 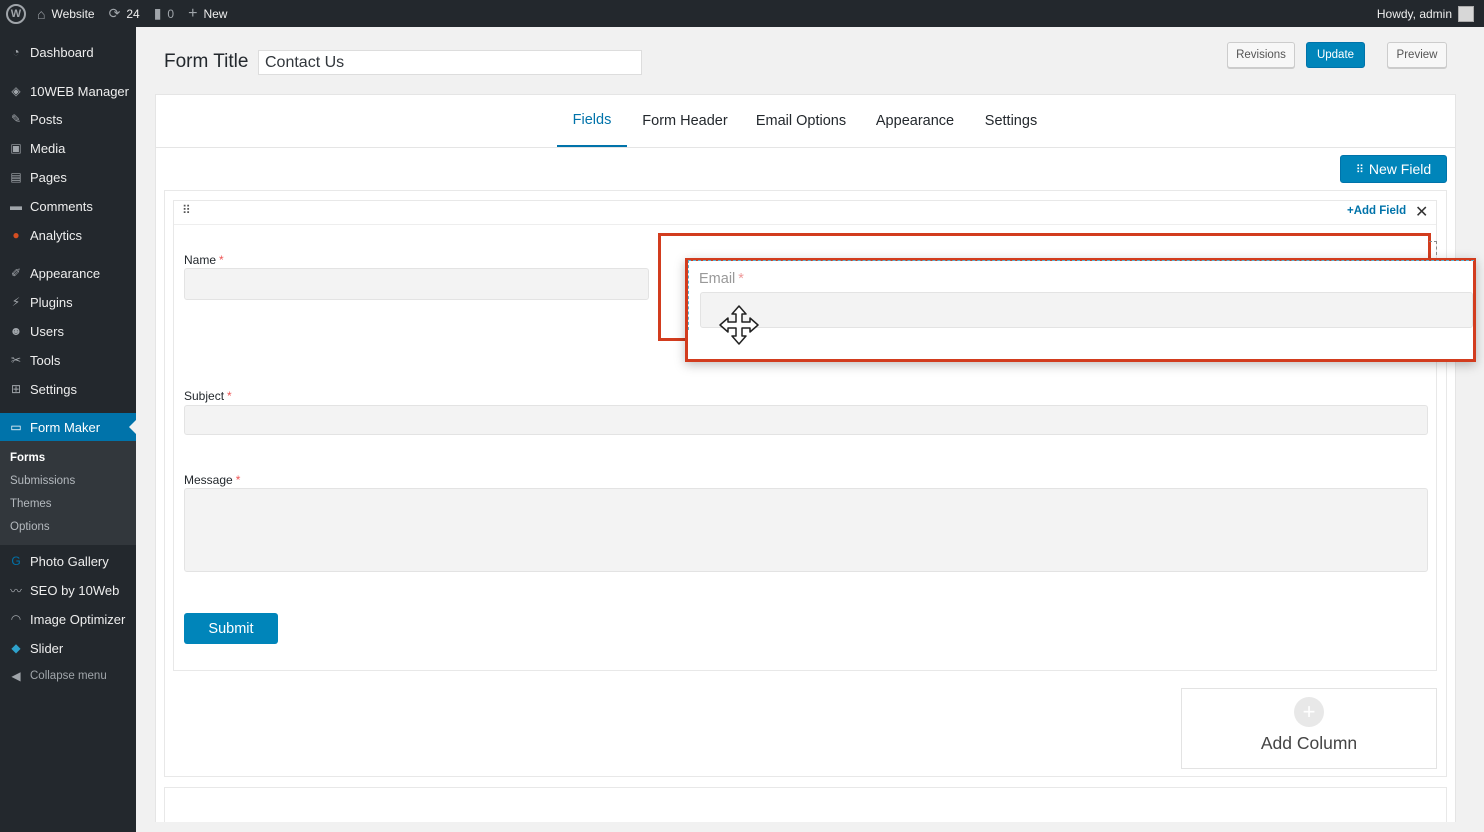 What do you see at coordinates (231, 628) in the screenshot?
I see `submit-button: Submit` at bounding box center [231, 628].